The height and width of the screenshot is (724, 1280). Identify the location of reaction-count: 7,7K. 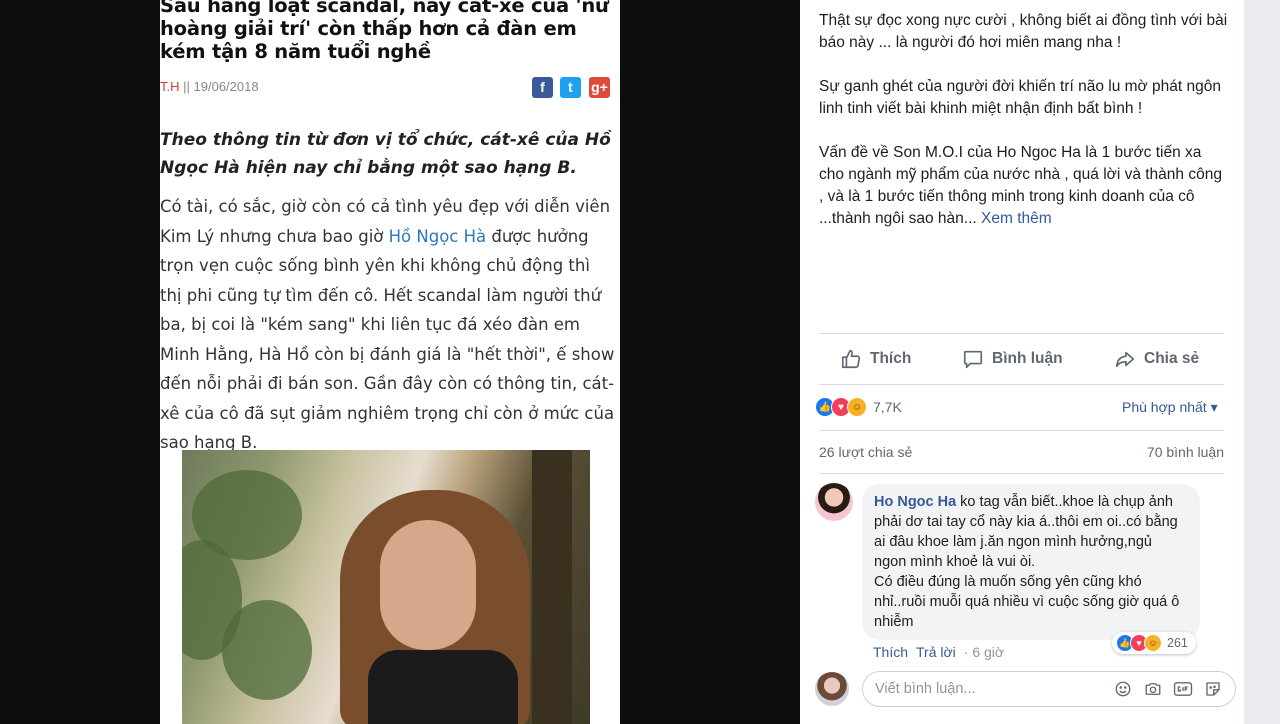
(887, 407).